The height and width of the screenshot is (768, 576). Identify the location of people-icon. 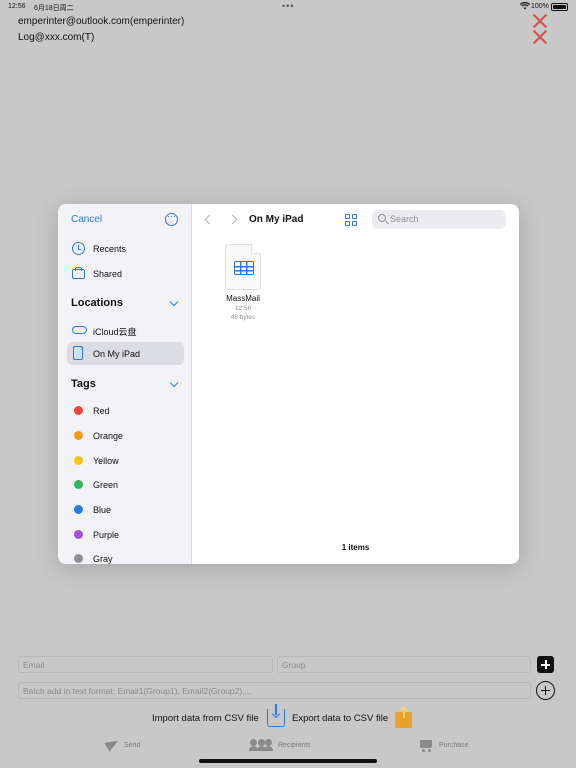
(261, 745).